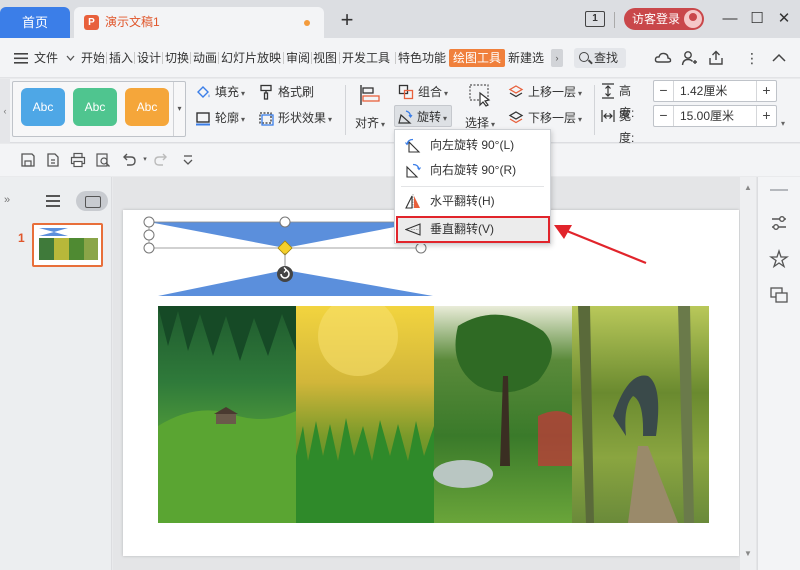  What do you see at coordinates (296, 92) in the screenshot?
I see `format-painter-label: 格式刷` at bounding box center [296, 92].